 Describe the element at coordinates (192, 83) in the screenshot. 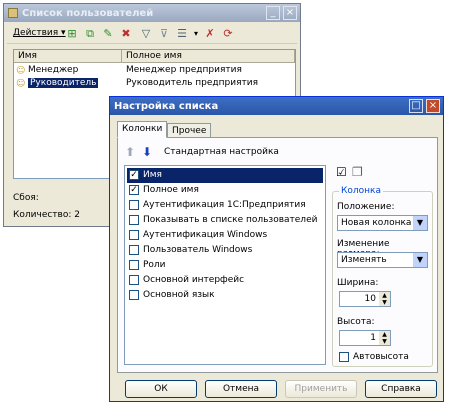

I see `table-cell-full-name: Руководитель предприятия` at that location.